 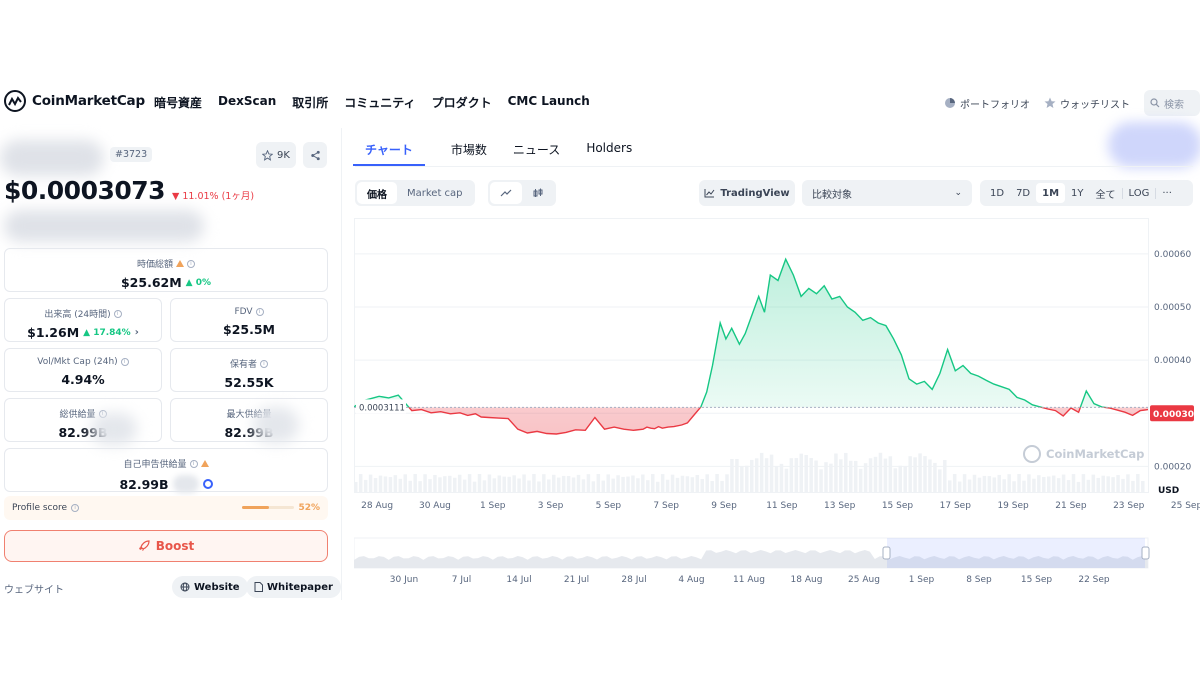 What do you see at coordinates (469, 153) in the screenshot?
I see `tab-markets: 市場数` at bounding box center [469, 153].